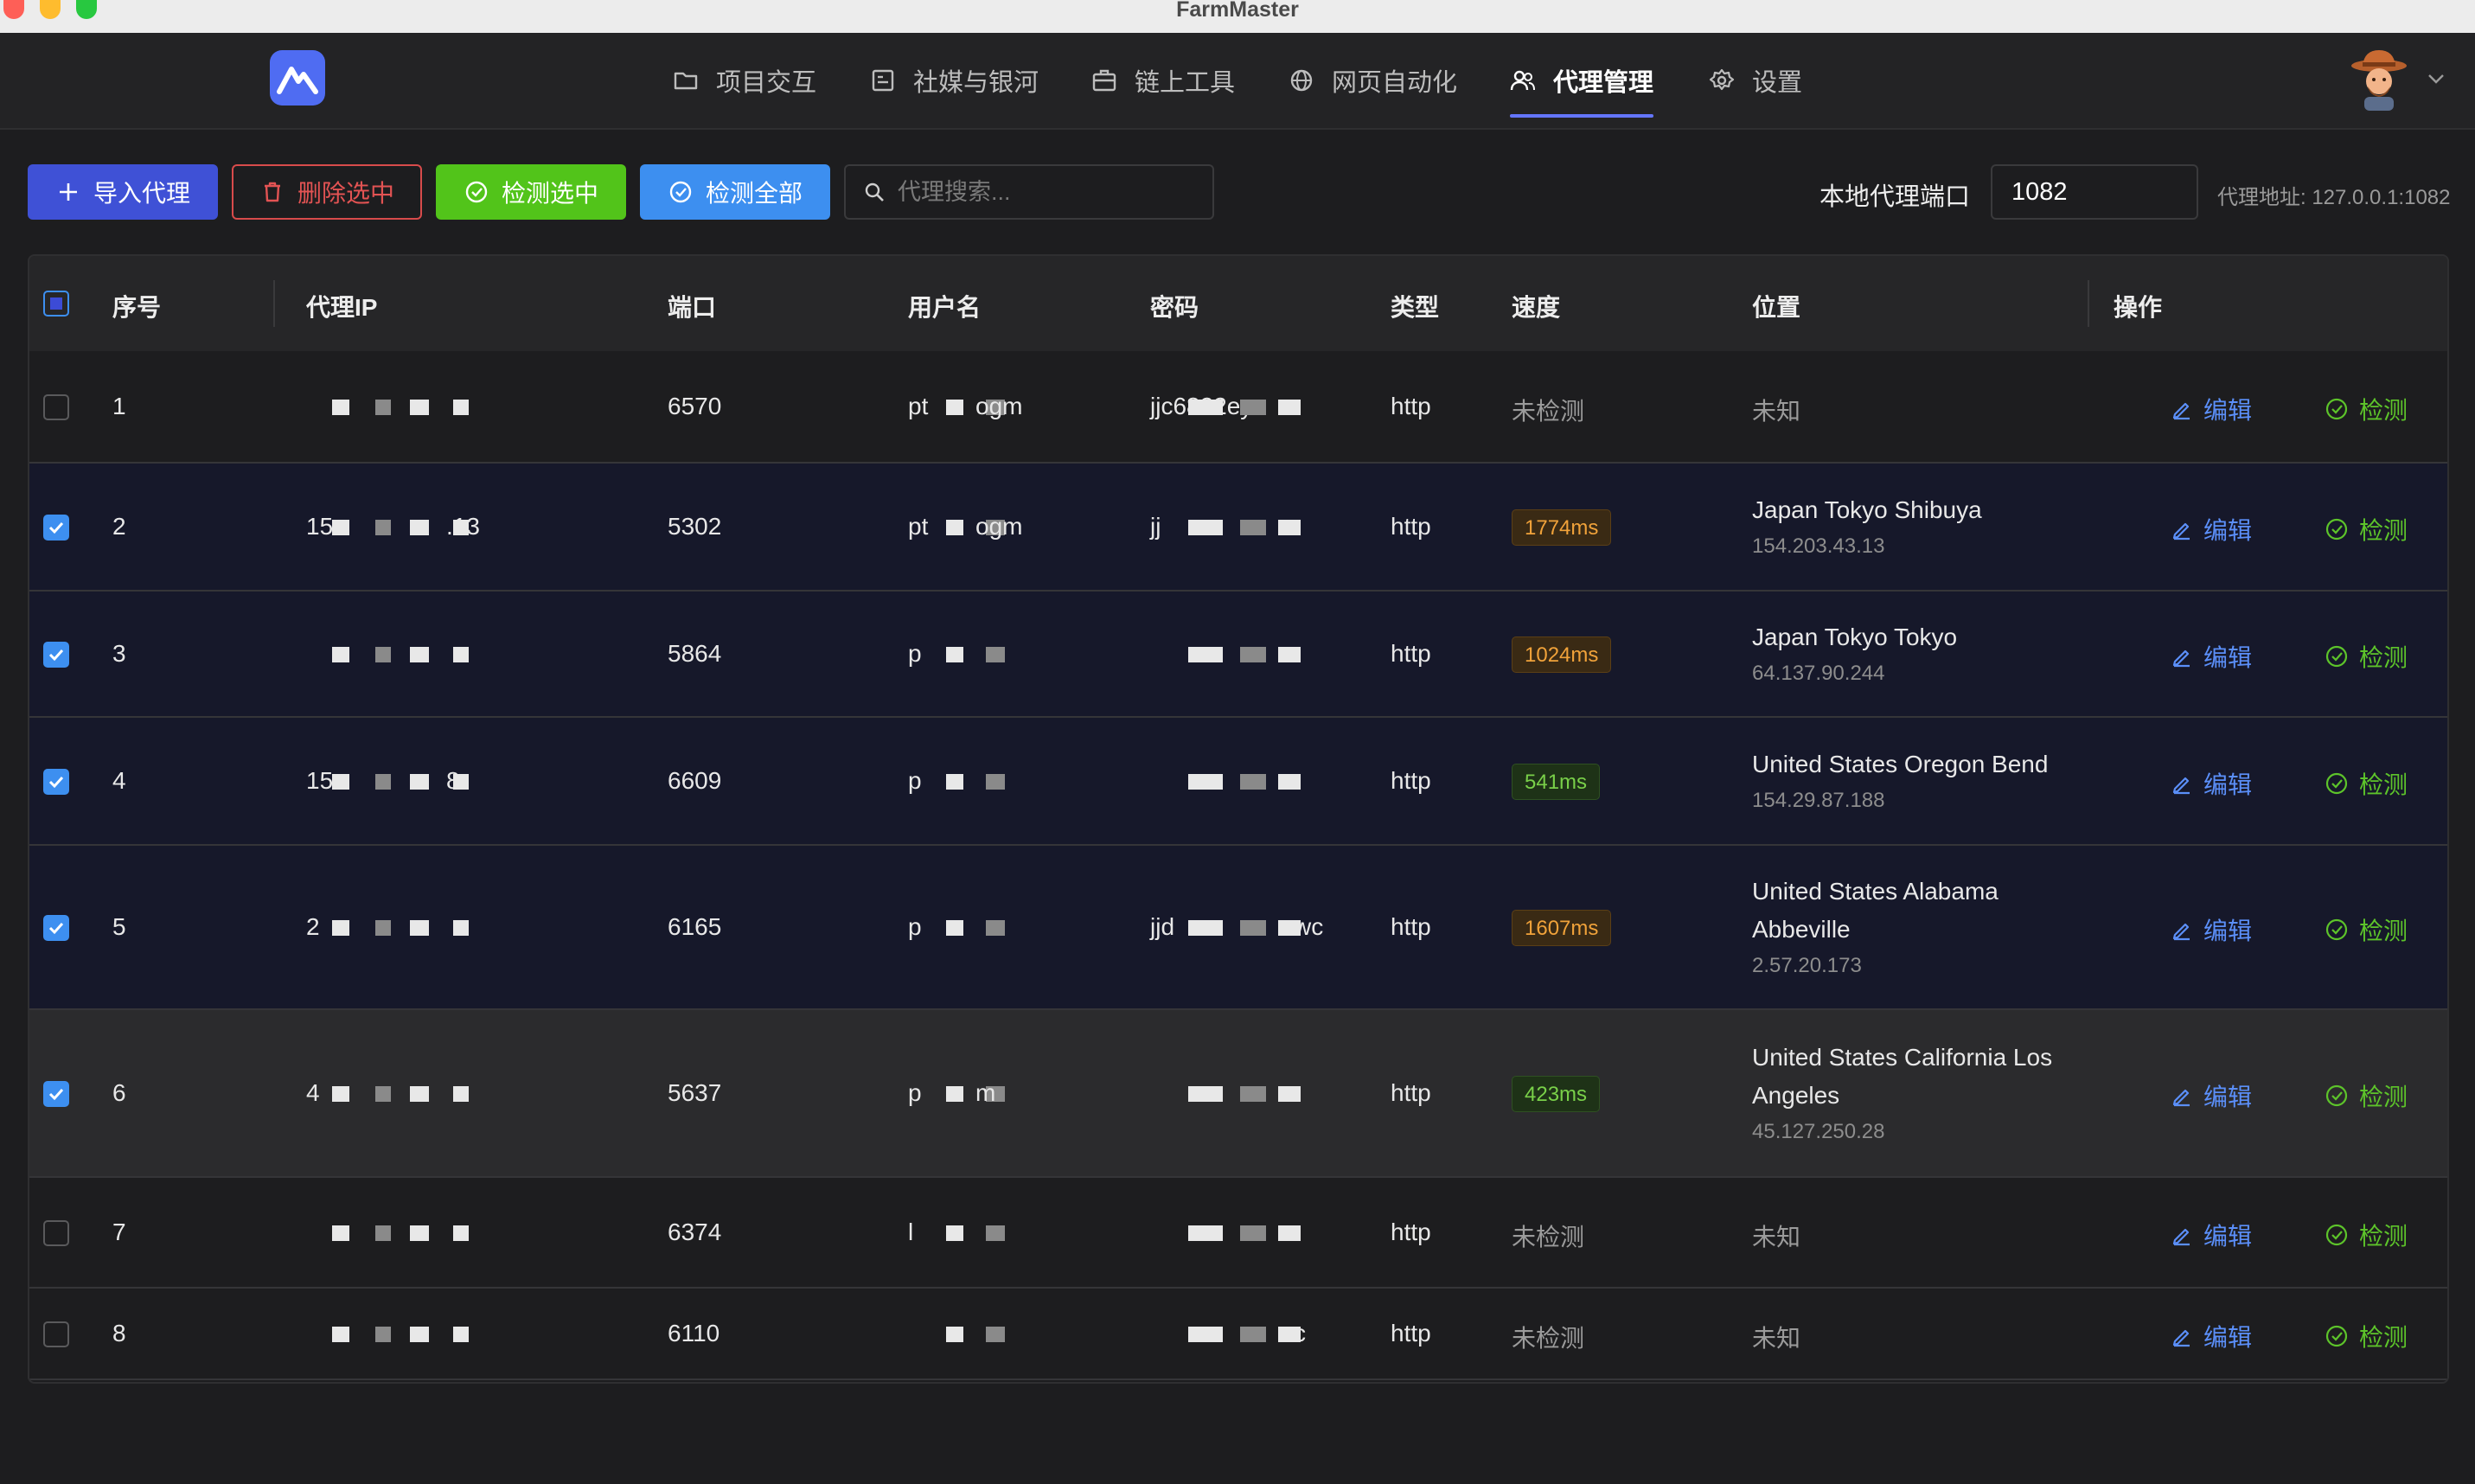 The height and width of the screenshot is (1484, 2475). I want to click on nav-item-onchain: 链上工具, so click(1163, 80).